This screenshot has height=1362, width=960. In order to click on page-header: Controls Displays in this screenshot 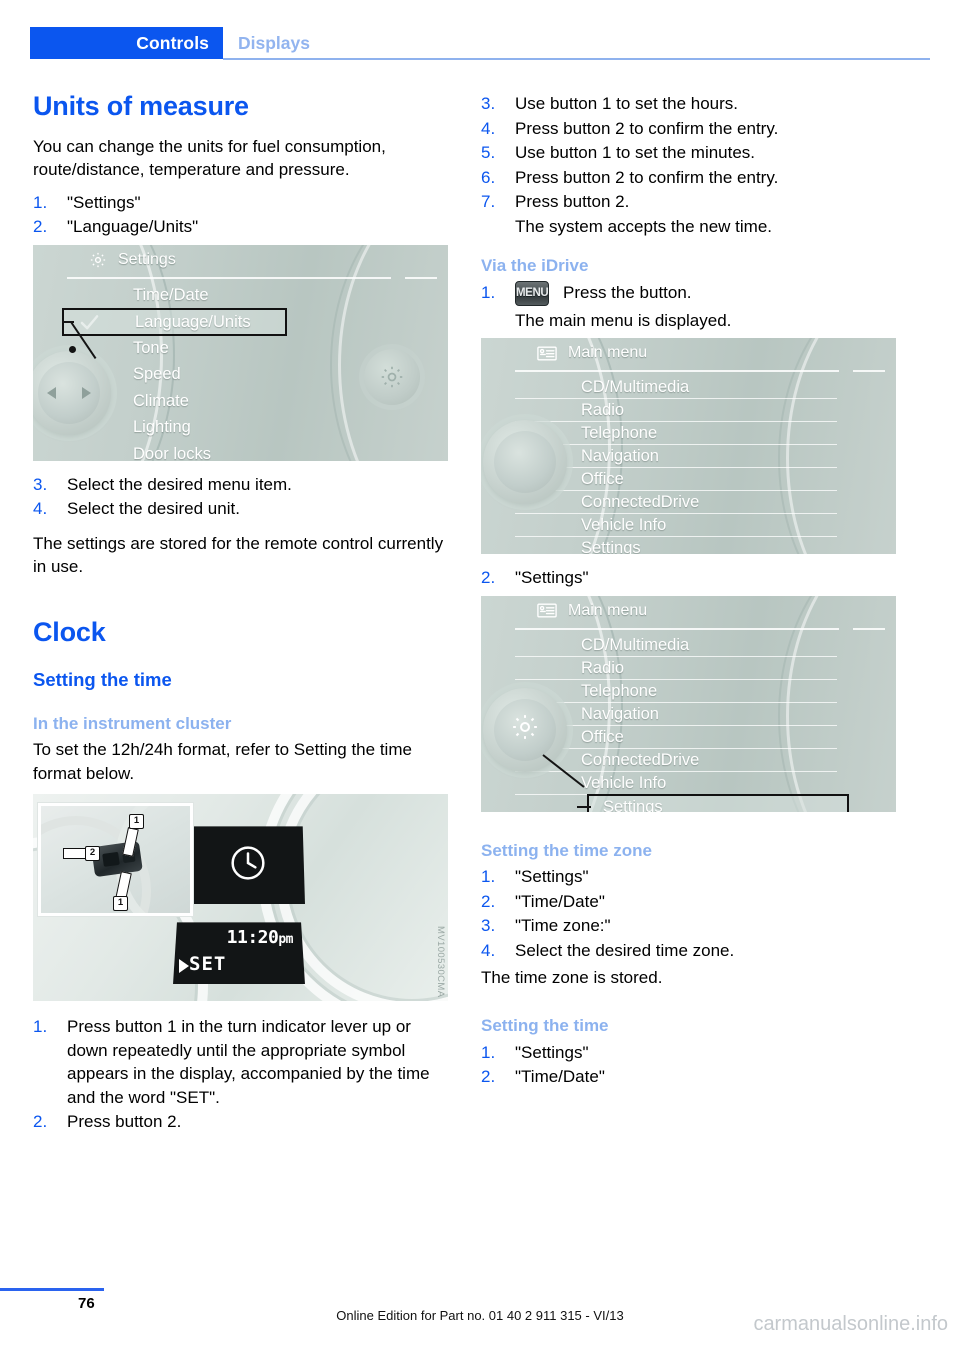, I will do `click(480, 43)`.